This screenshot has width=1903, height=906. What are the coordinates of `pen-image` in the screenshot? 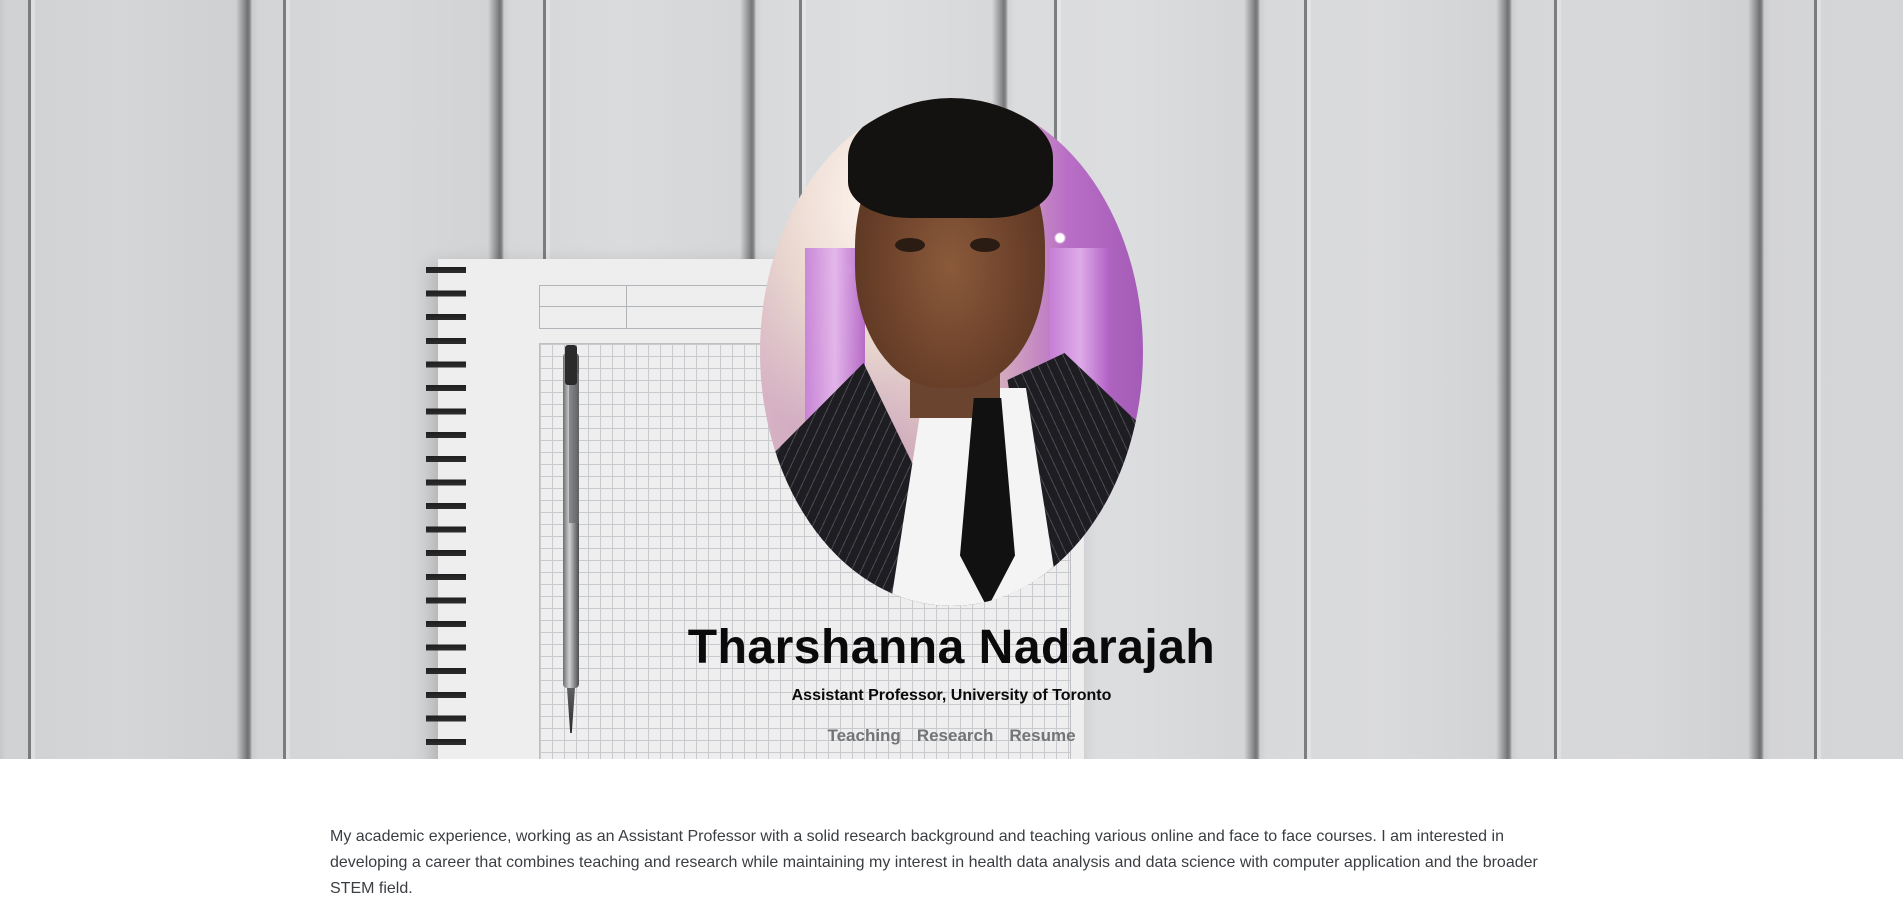 It's located at (571, 539).